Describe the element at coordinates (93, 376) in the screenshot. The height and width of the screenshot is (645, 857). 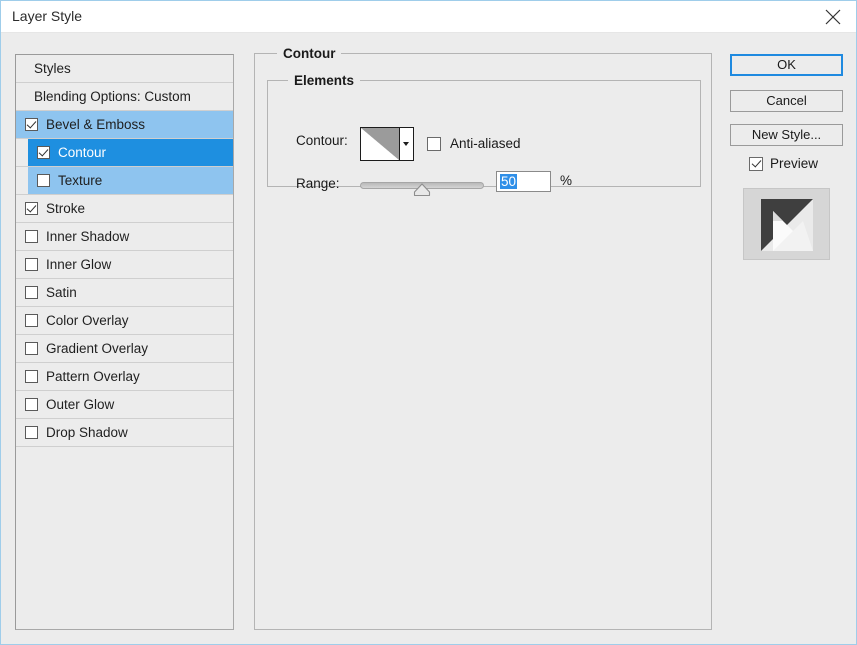
I see `effect-label: Pattern Overlay` at that location.